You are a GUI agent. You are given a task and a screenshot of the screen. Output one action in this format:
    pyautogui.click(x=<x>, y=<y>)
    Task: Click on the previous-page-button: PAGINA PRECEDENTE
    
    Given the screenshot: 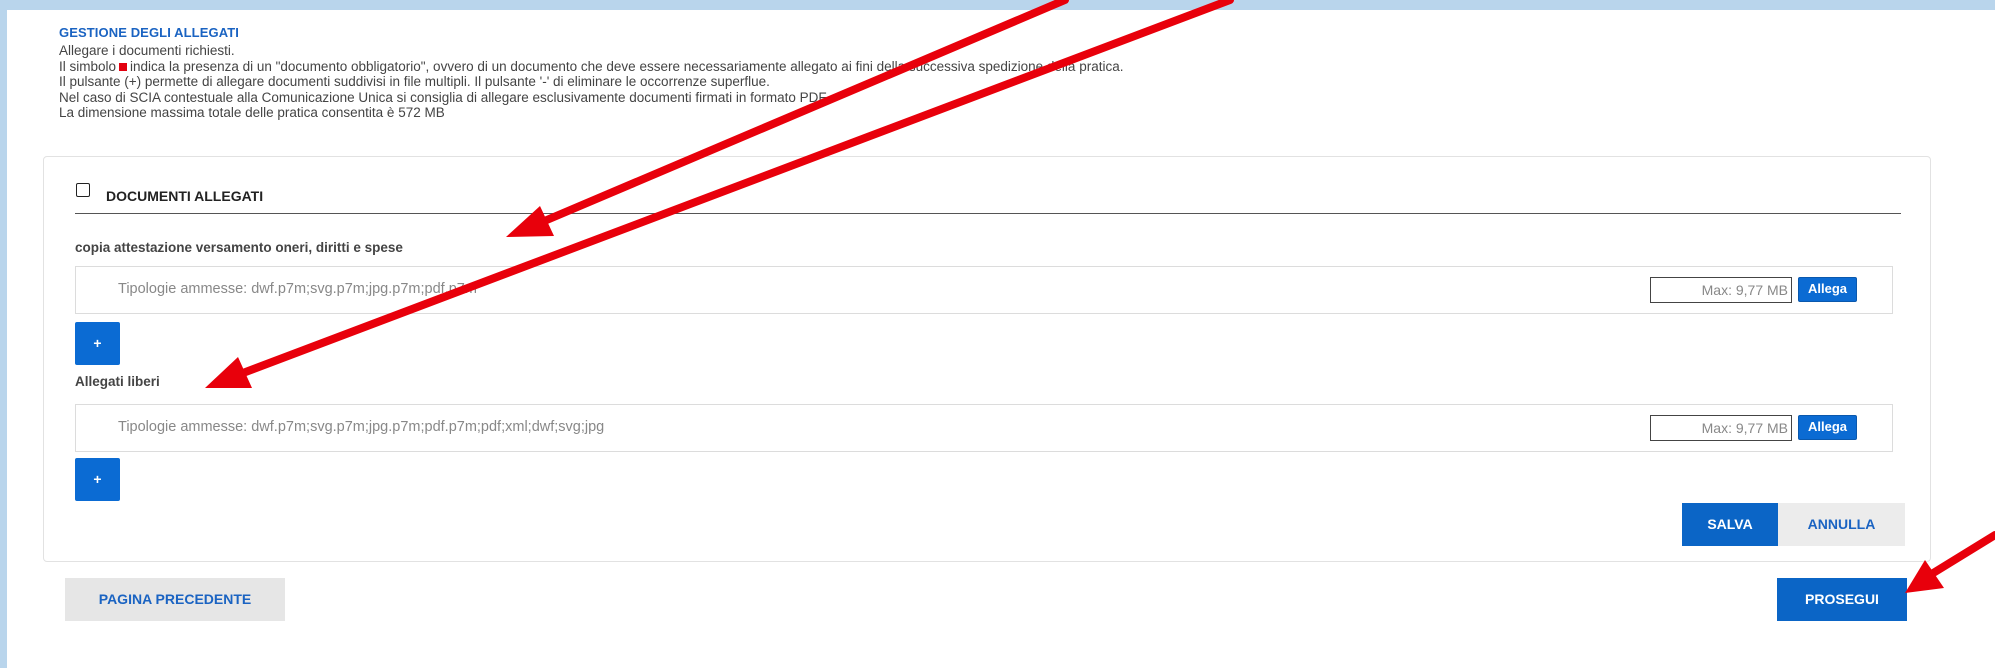 What is the action you would take?
    pyautogui.click(x=175, y=599)
    